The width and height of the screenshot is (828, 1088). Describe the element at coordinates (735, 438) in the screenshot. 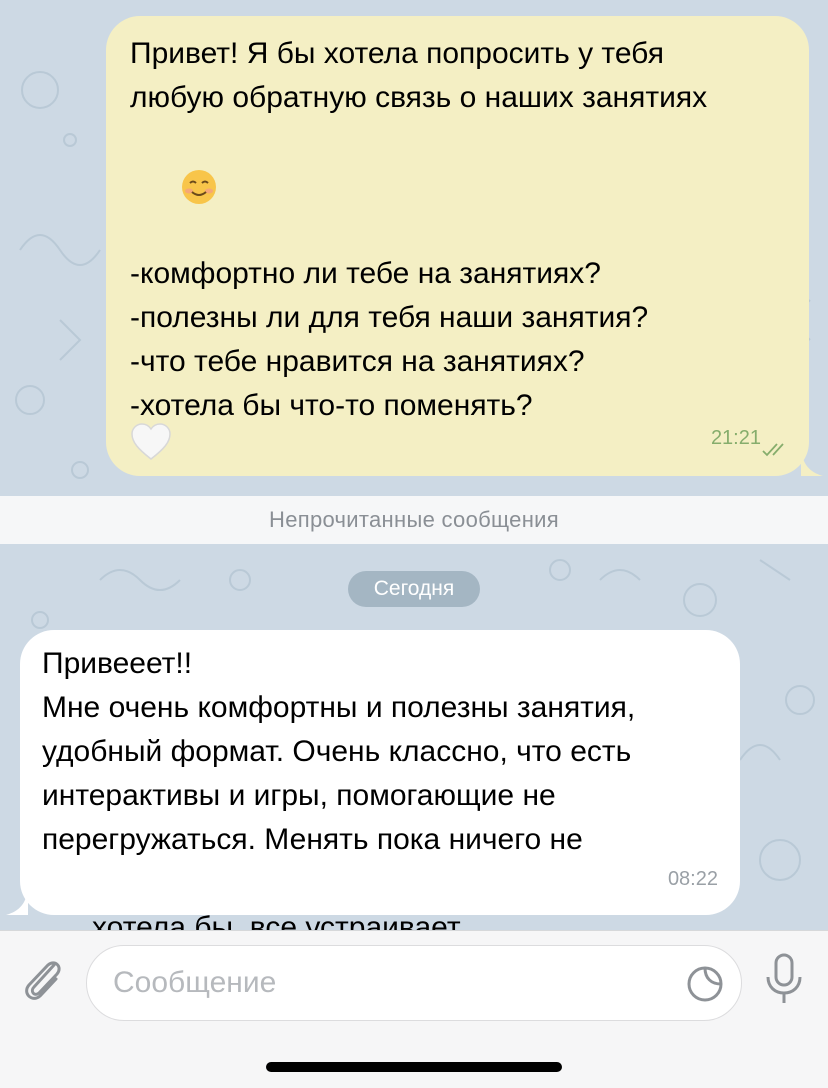

I see `message-time: 21:21` at that location.